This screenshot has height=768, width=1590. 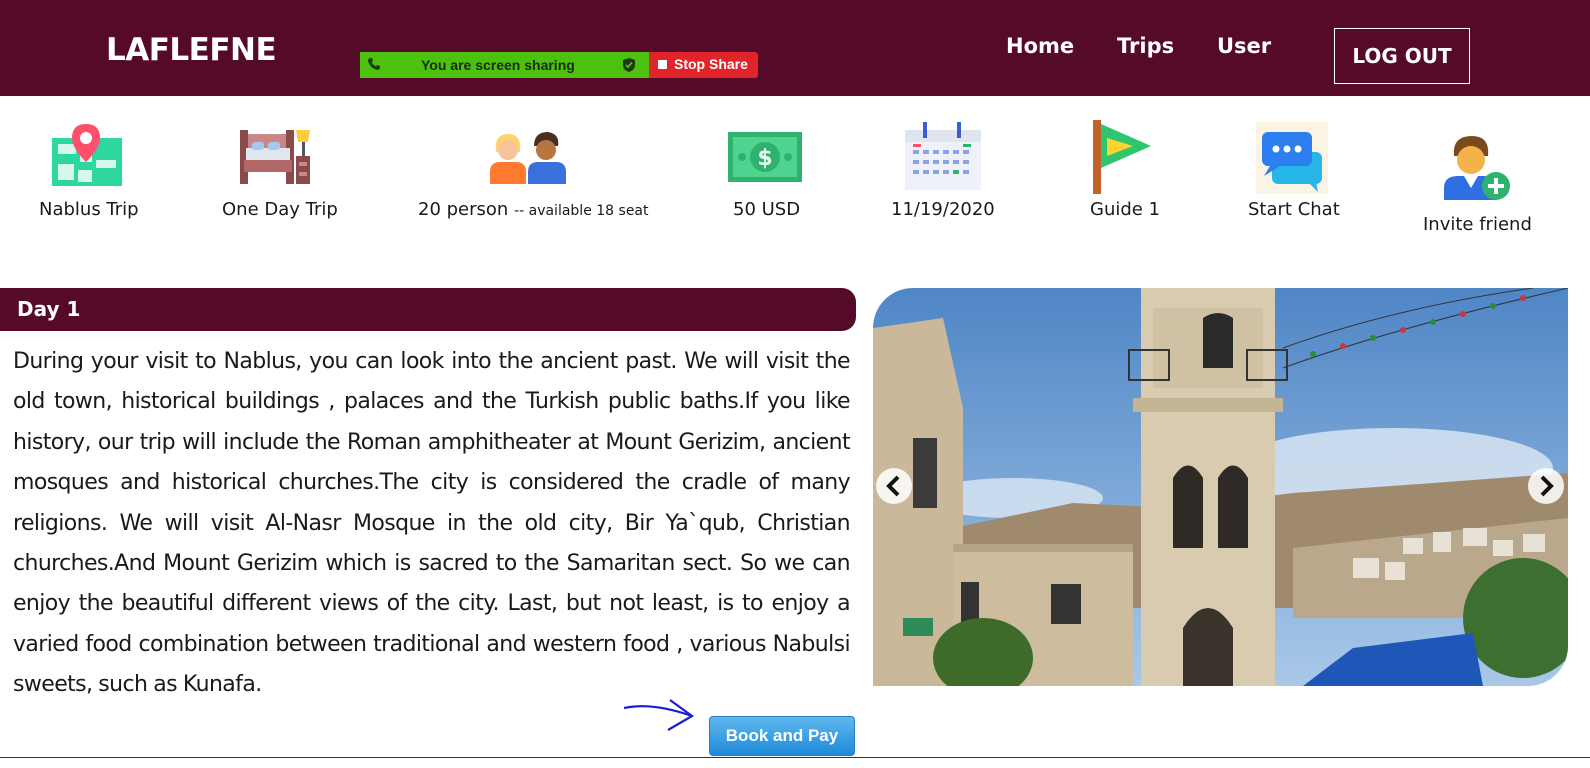 What do you see at coordinates (1292, 158) in the screenshot?
I see `chat-icon` at bounding box center [1292, 158].